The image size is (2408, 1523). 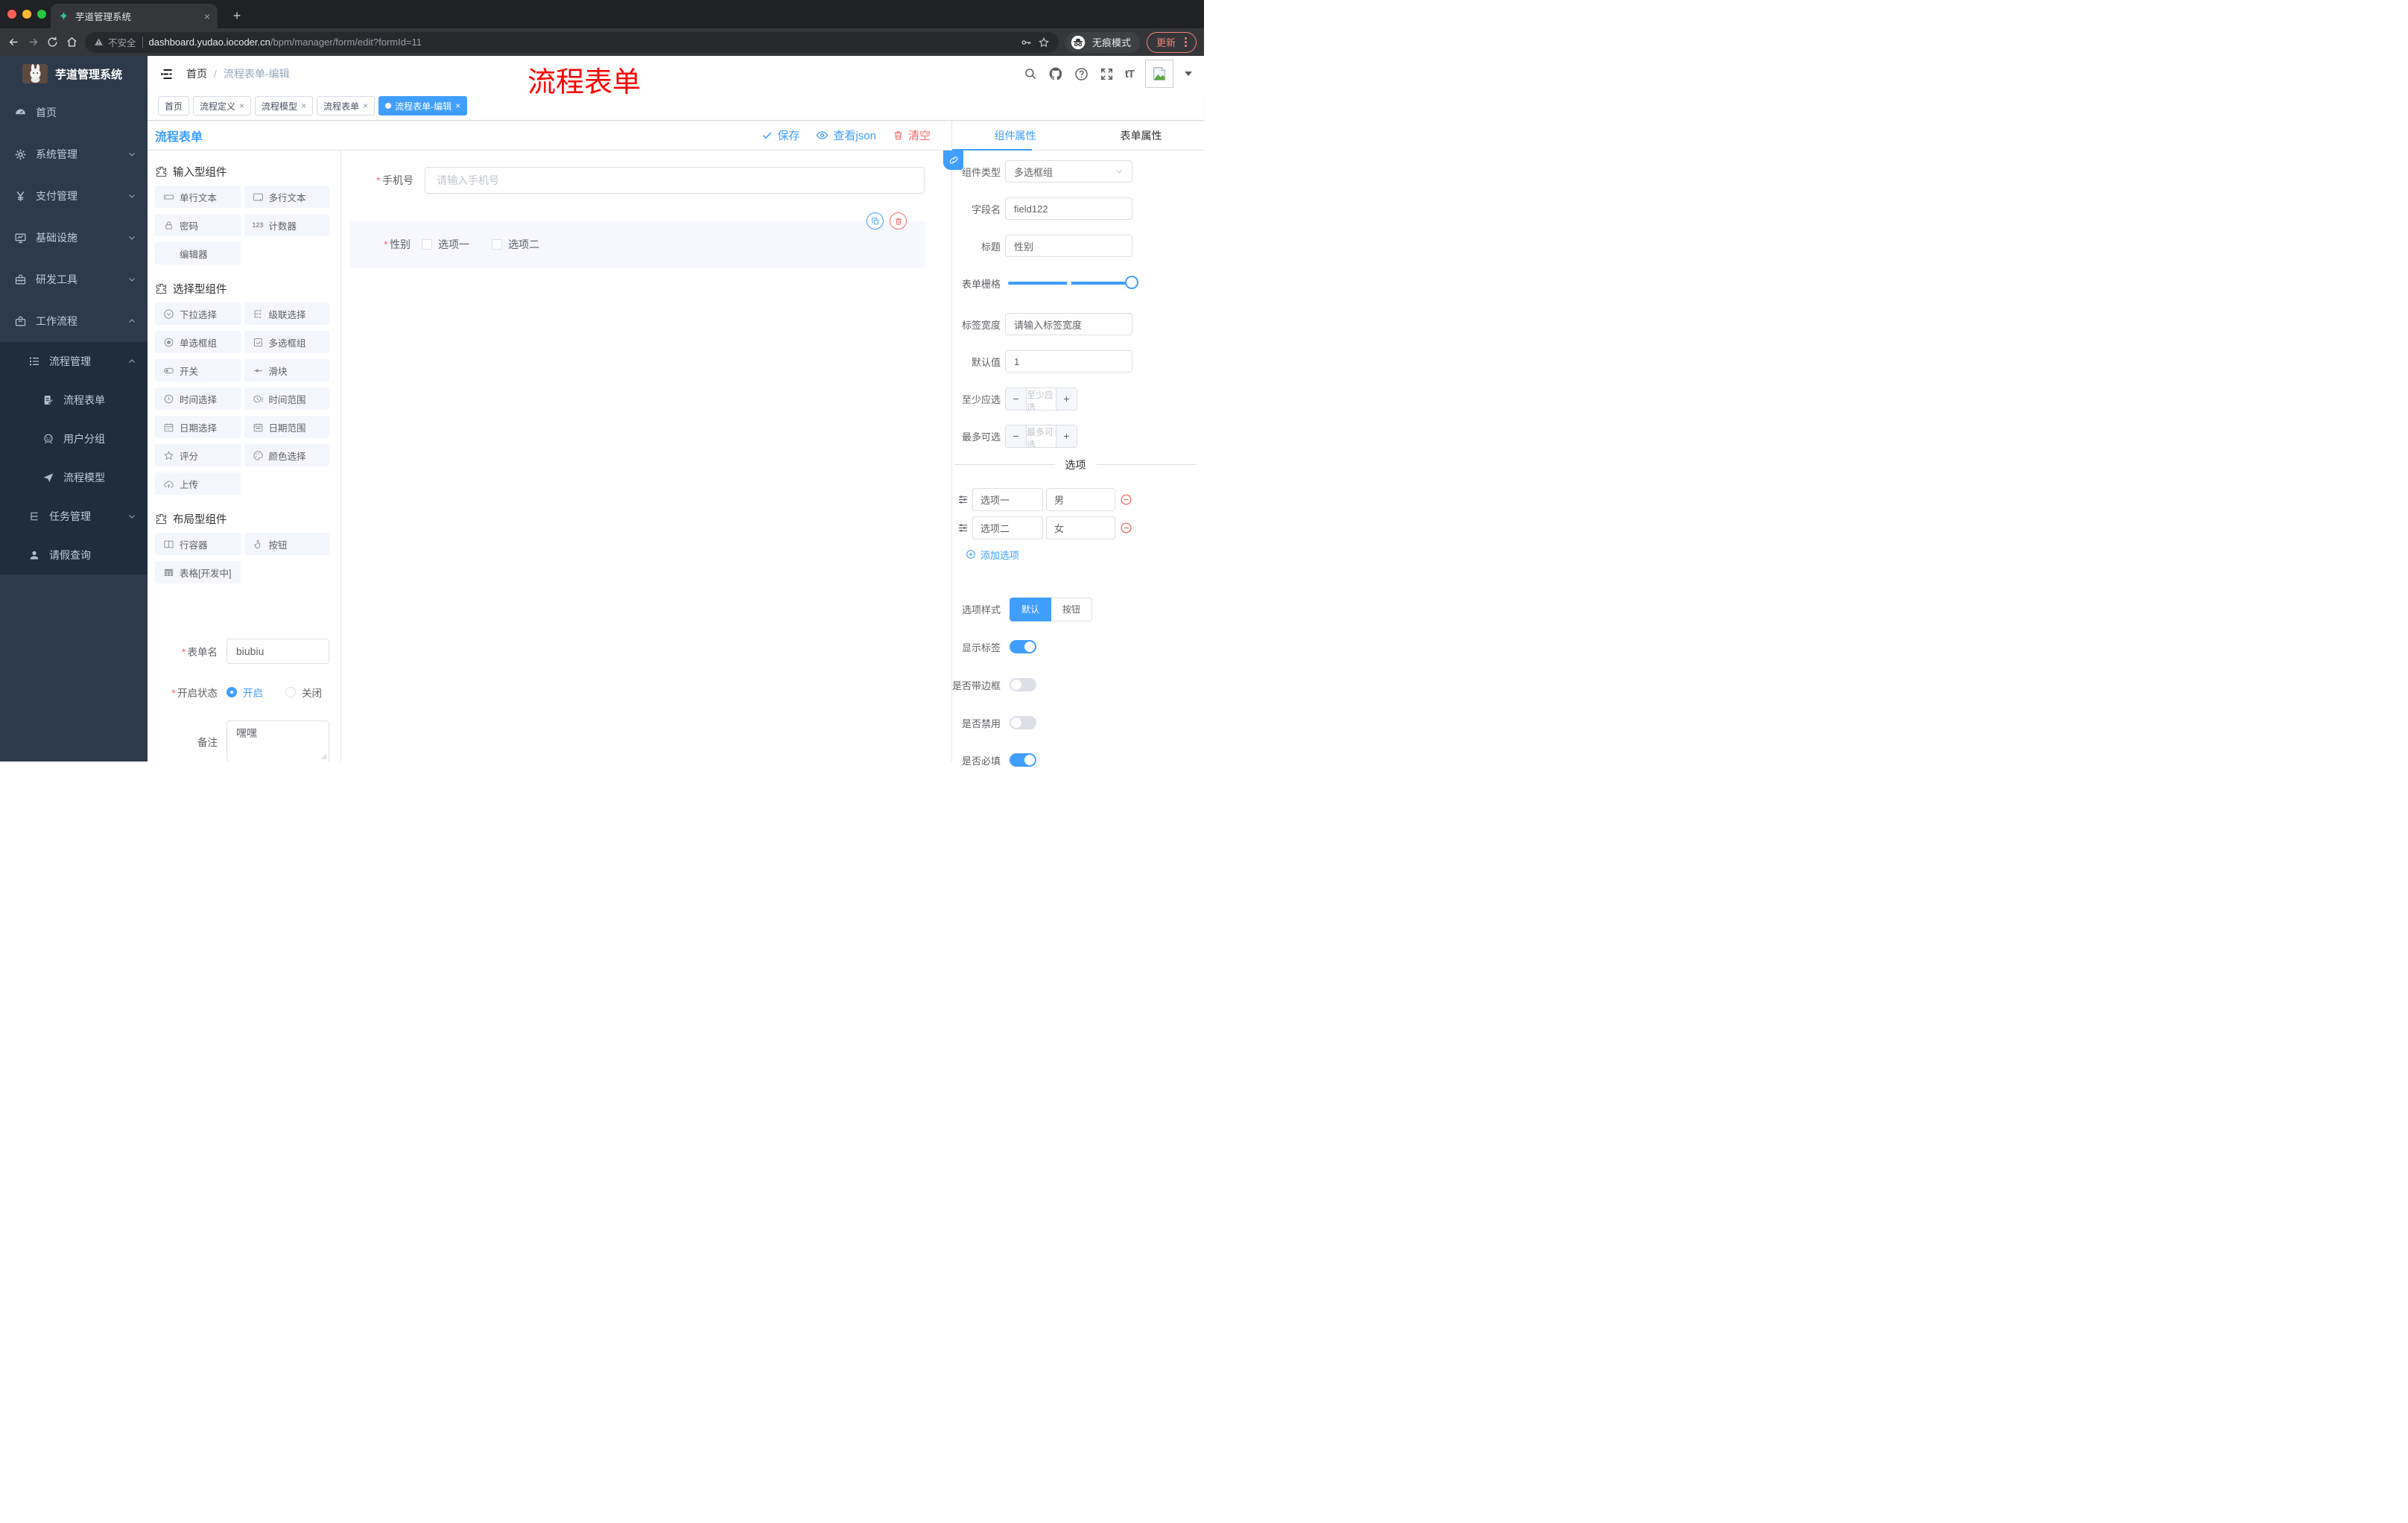 What do you see at coordinates (277, 742) in the screenshot?
I see `form-remark-textarea: 嘿嘿` at bounding box center [277, 742].